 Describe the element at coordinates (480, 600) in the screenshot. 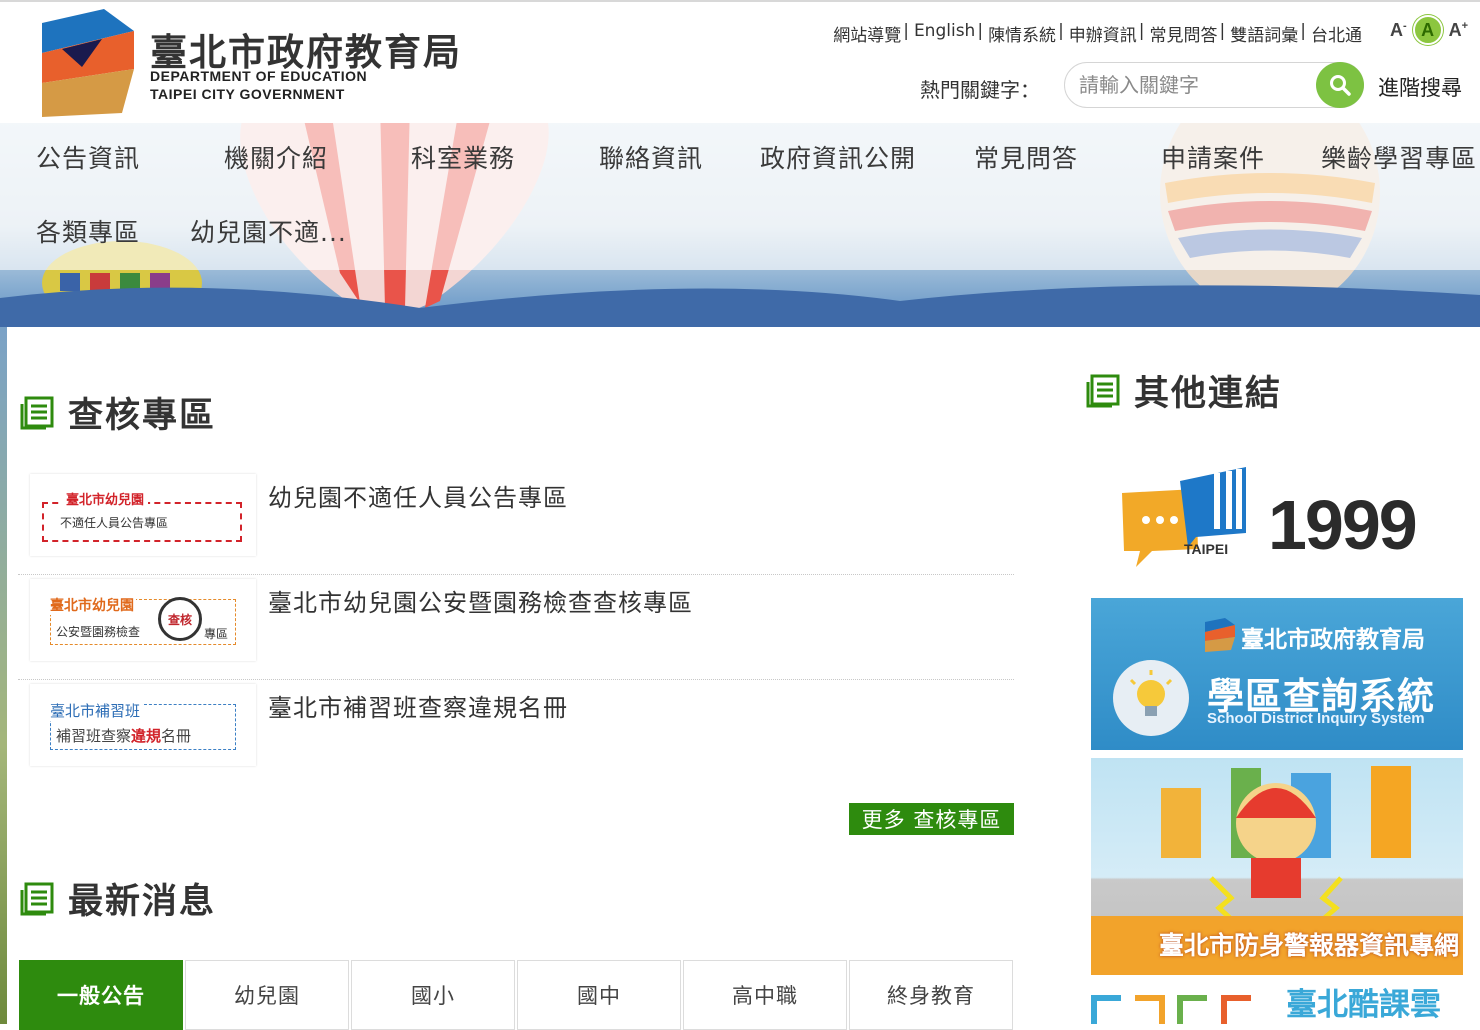

I see `item-title: 臺北市幼兒園公安暨園務檢查查核專區` at that location.